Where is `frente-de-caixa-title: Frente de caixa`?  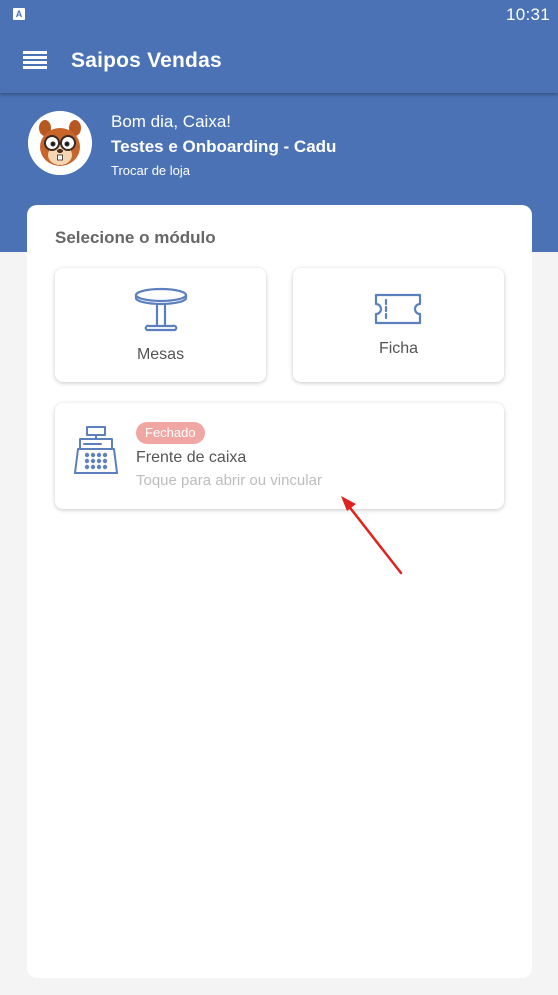
frente-de-caixa-title: Frente de caixa is located at coordinates (191, 457).